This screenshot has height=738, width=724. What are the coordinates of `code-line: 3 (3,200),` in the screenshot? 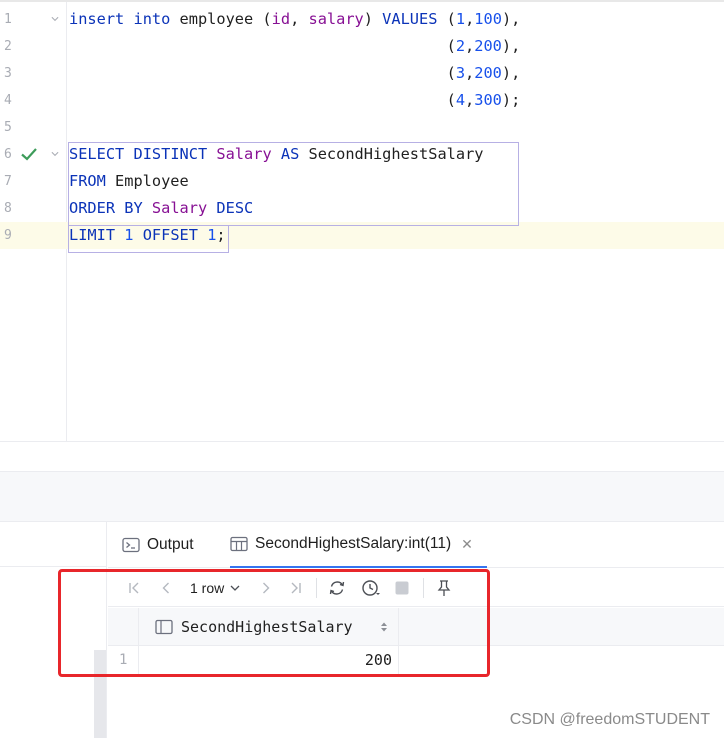 It's located at (362, 73).